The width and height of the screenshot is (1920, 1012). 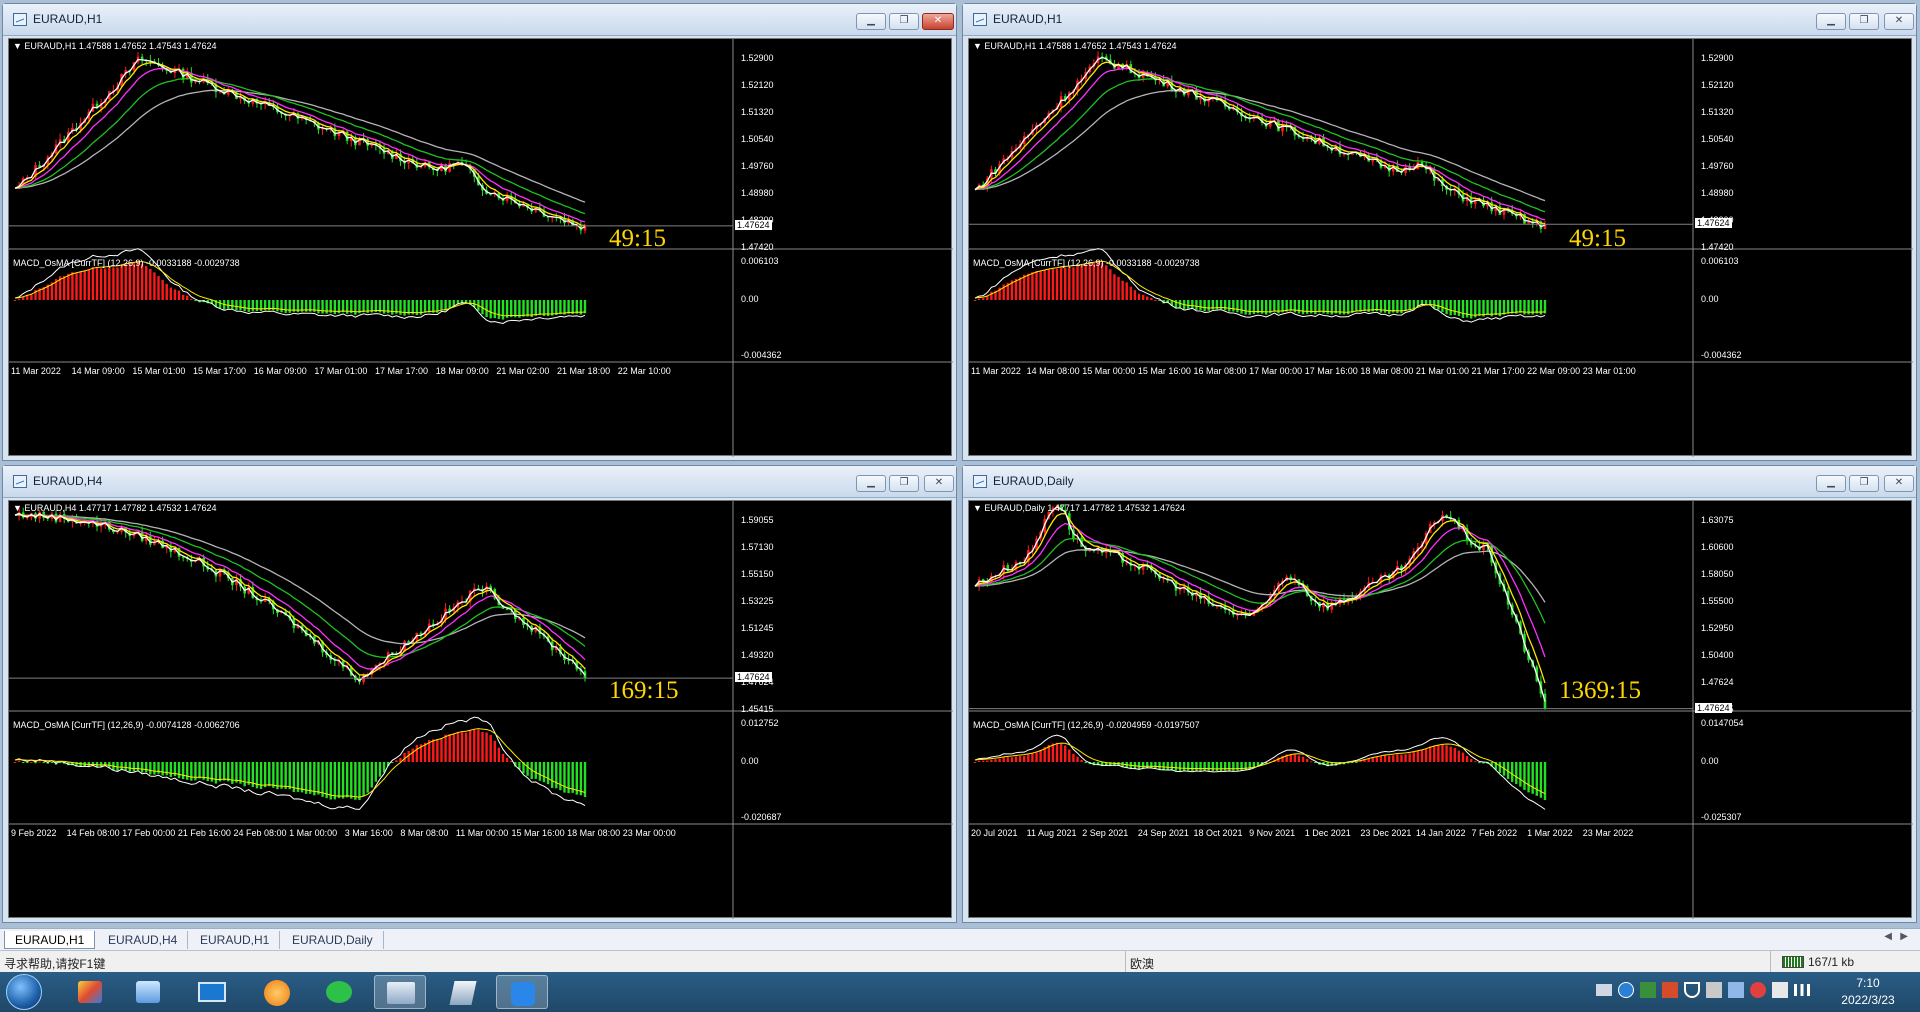 What do you see at coordinates (24, 992) in the screenshot?
I see `start-button` at bounding box center [24, 992].